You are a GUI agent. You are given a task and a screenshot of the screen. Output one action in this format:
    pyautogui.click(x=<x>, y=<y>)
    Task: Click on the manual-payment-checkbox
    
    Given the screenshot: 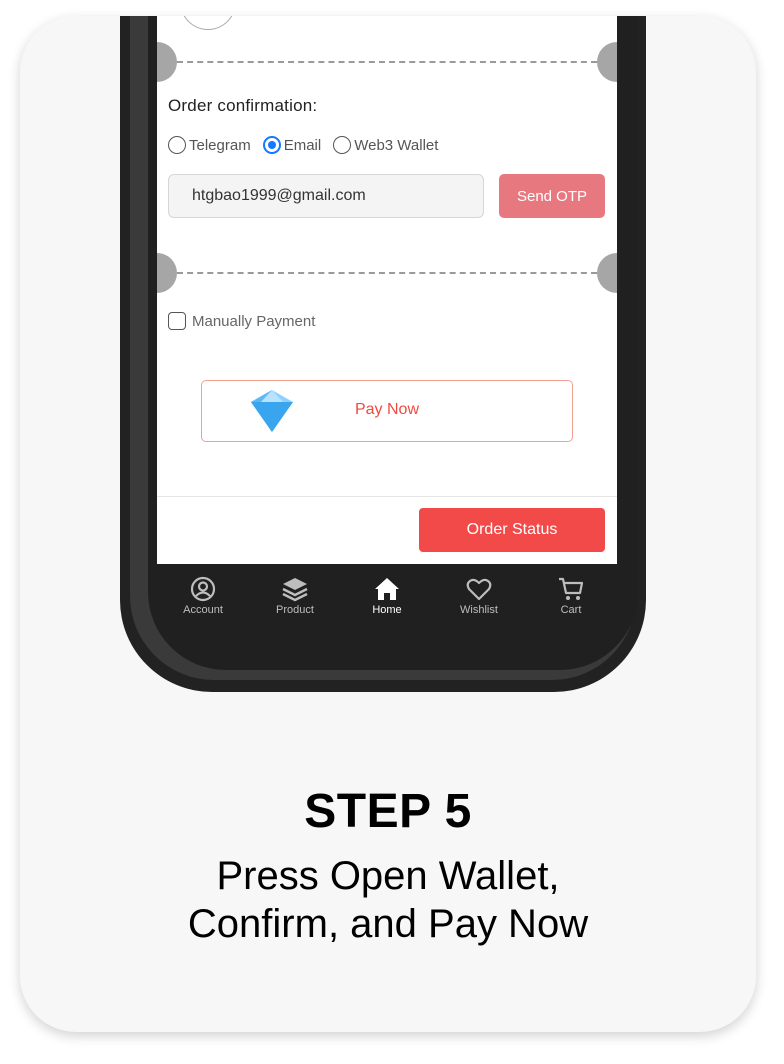 What is the action you would take?
    pyautogui.click(x=177, y=321)
    